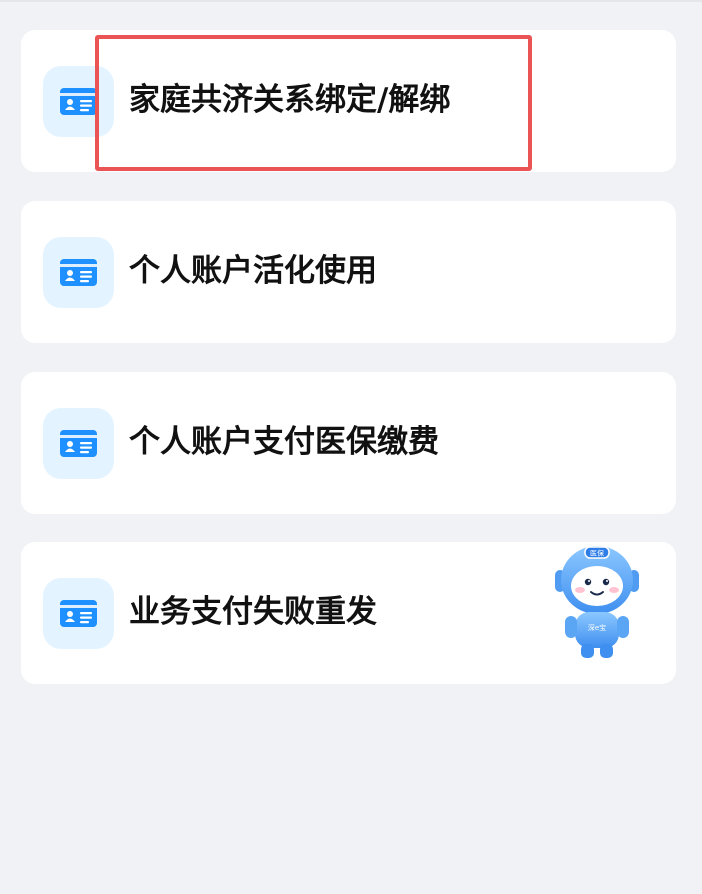 The width and height of the screenshot is (702, 894). I want to click on menu-item-personal-account-activation: 个人账户活化使用, so click(348, 272).